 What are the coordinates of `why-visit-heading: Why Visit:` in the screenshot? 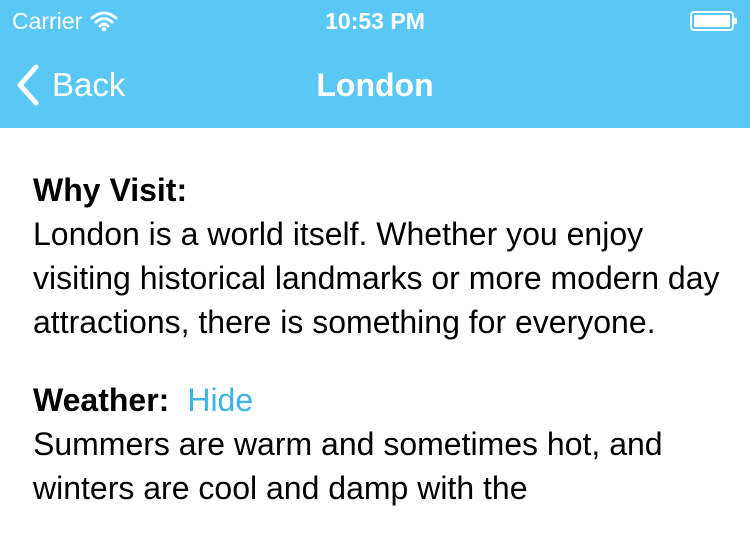 It's located at (110, 190).